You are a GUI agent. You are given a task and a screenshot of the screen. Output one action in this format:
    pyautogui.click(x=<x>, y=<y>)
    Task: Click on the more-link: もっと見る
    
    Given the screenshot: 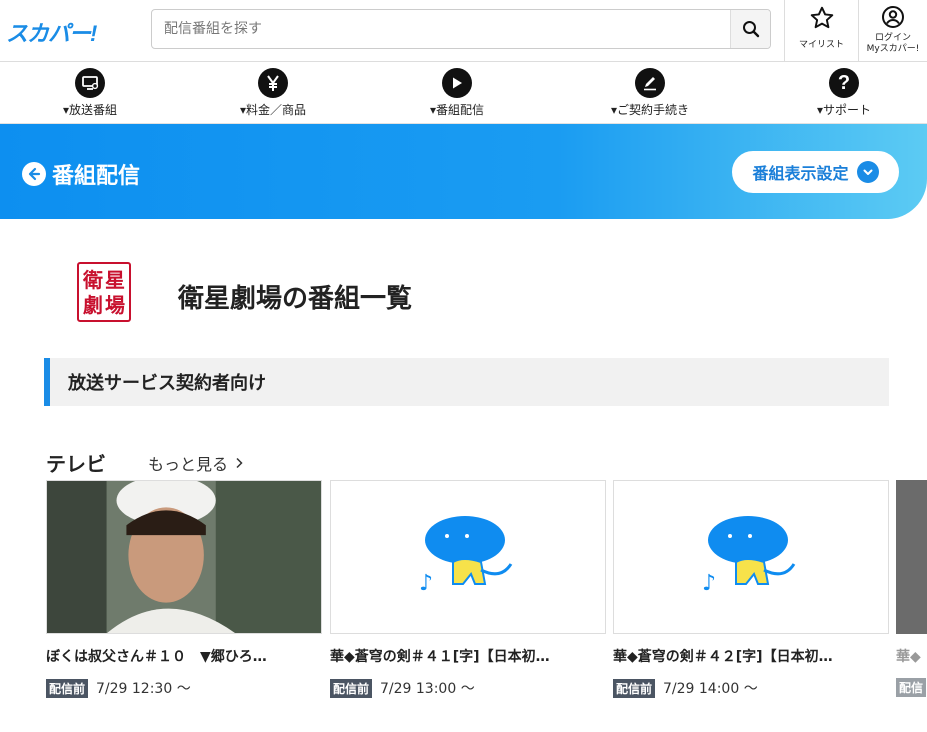 What is the action you would take?
    pyautogui.click(x=197, y=463)
    